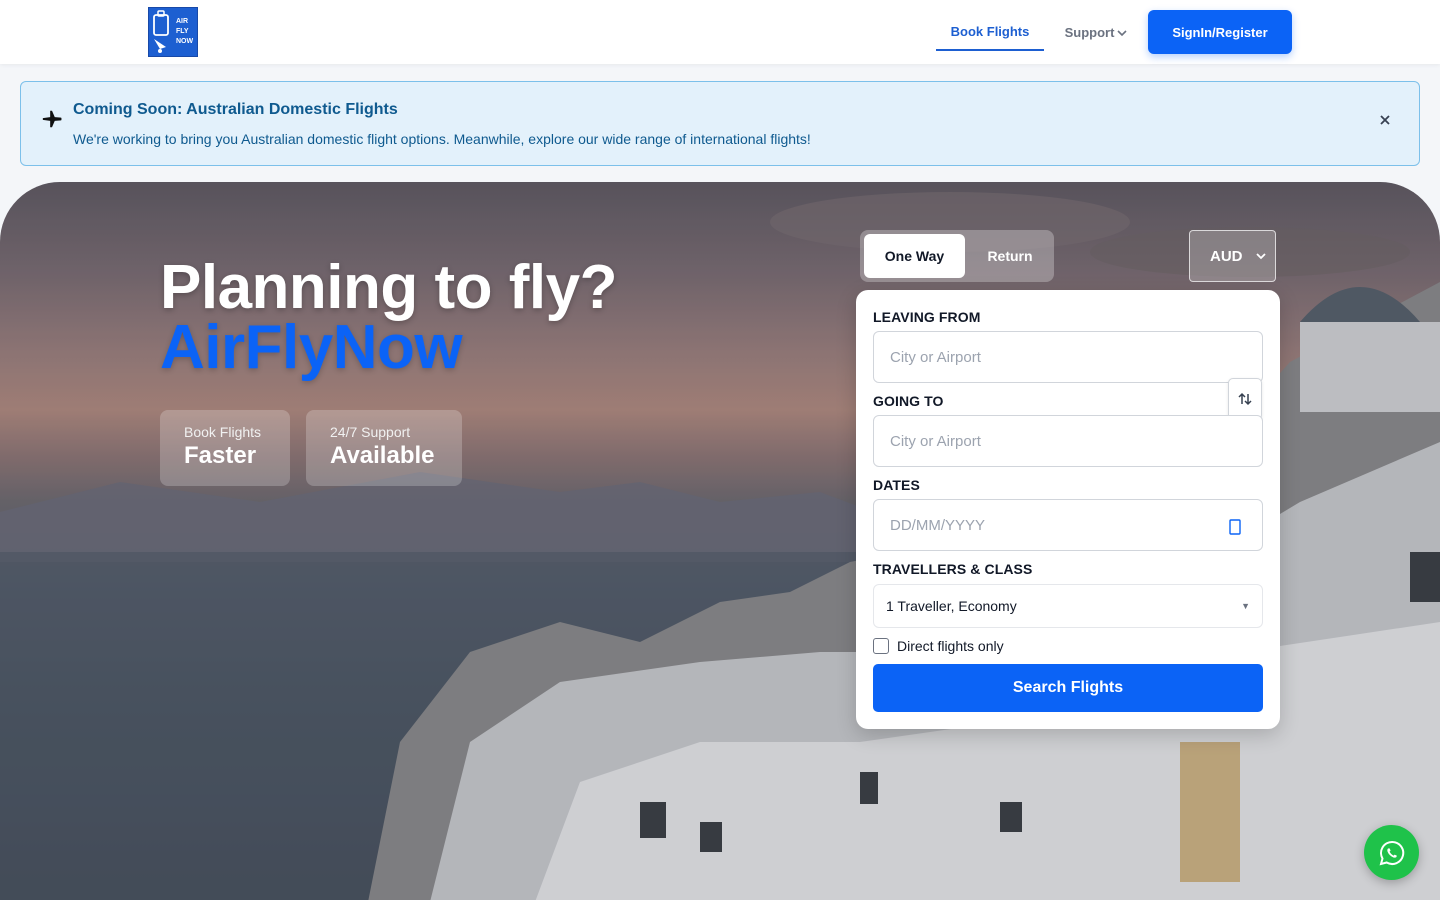 The width and height of the screenshot is (1440, 900). I want to click on search-flights-button: Search Flights, so click(1068, 688).